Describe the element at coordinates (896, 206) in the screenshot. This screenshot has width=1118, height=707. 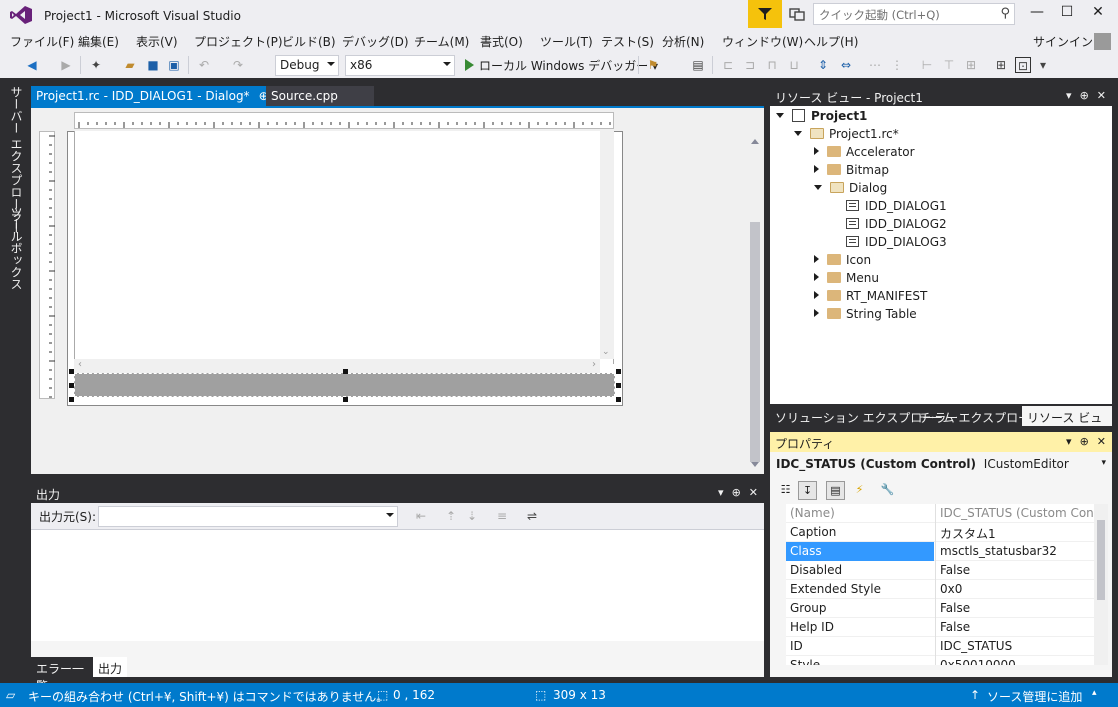
I see `tree-item-idd-dialog1: IDD_DIALOG1` at that location.